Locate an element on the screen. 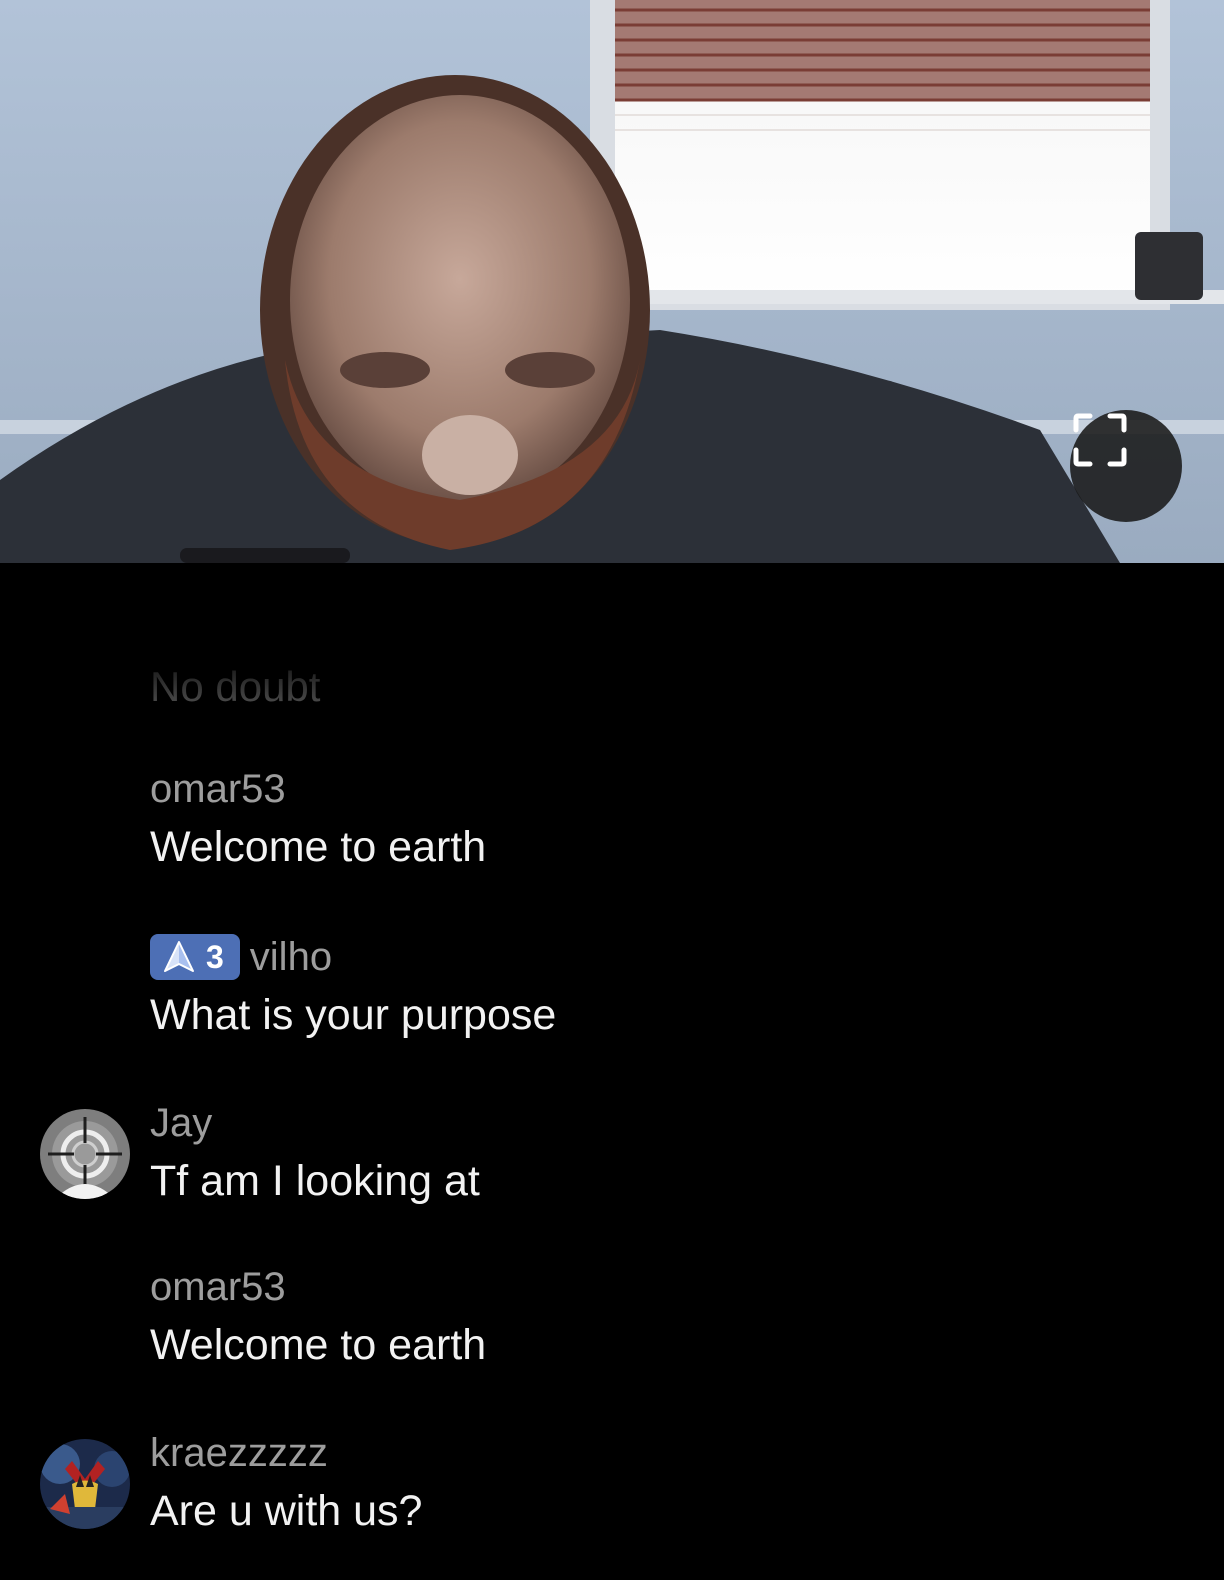  chat-text: Tf am I looking at is located at coordinates (315, 1181).